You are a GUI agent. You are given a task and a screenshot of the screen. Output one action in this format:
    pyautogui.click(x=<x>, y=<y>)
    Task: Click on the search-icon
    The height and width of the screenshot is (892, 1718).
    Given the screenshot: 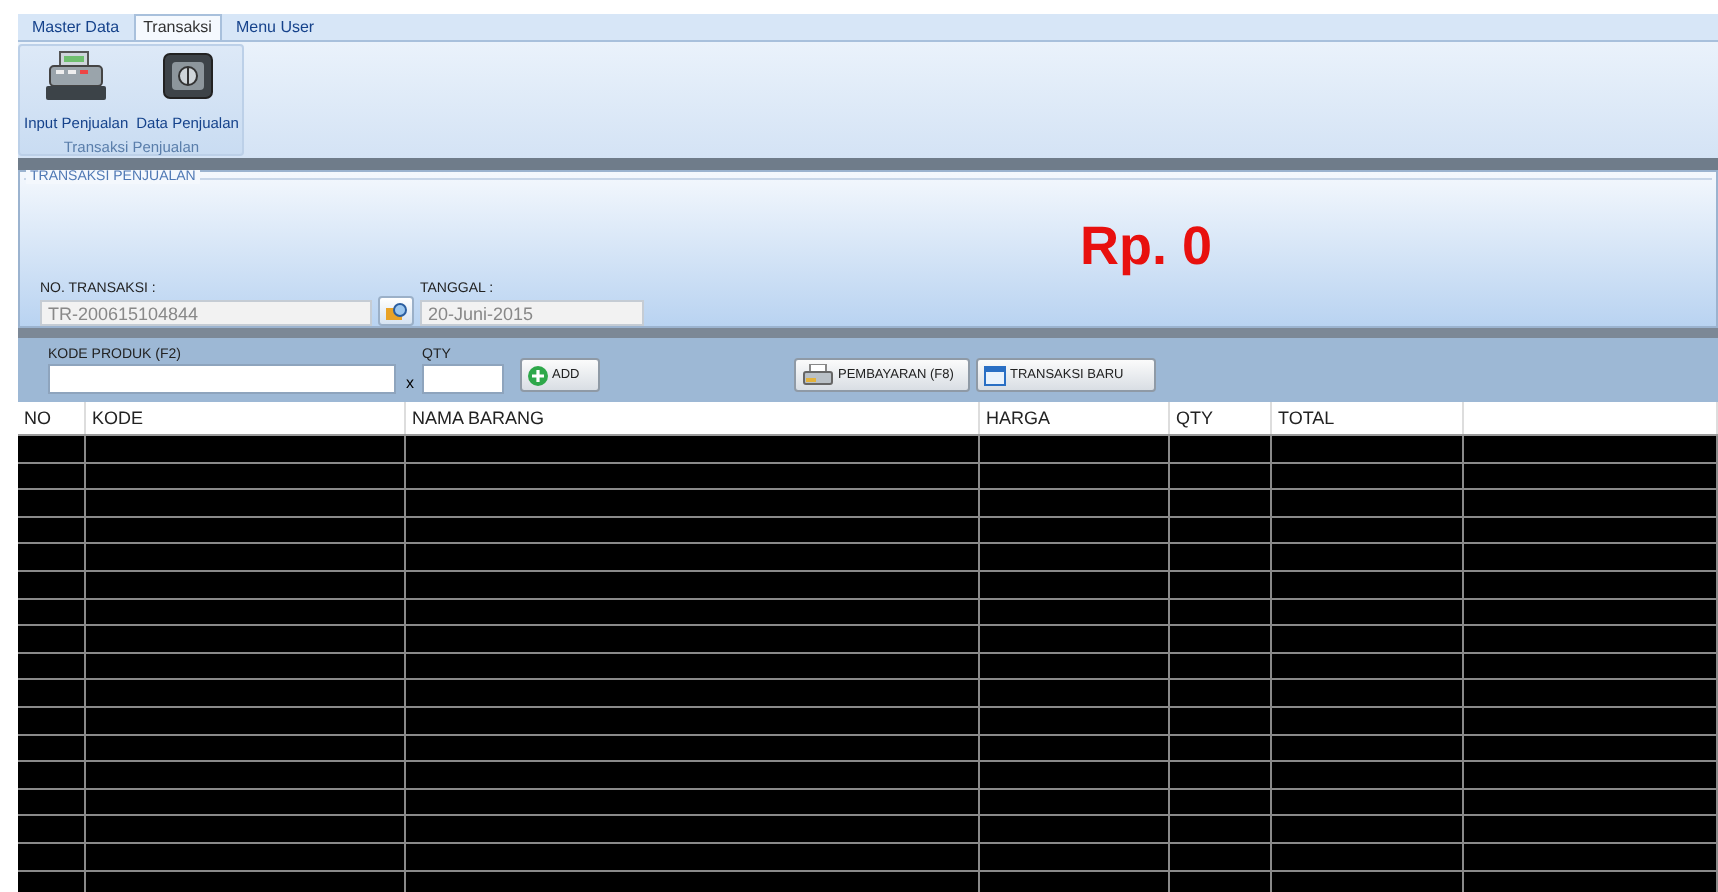 What is the action you would take?
    pyautogui.click(x=396, y=311)
    